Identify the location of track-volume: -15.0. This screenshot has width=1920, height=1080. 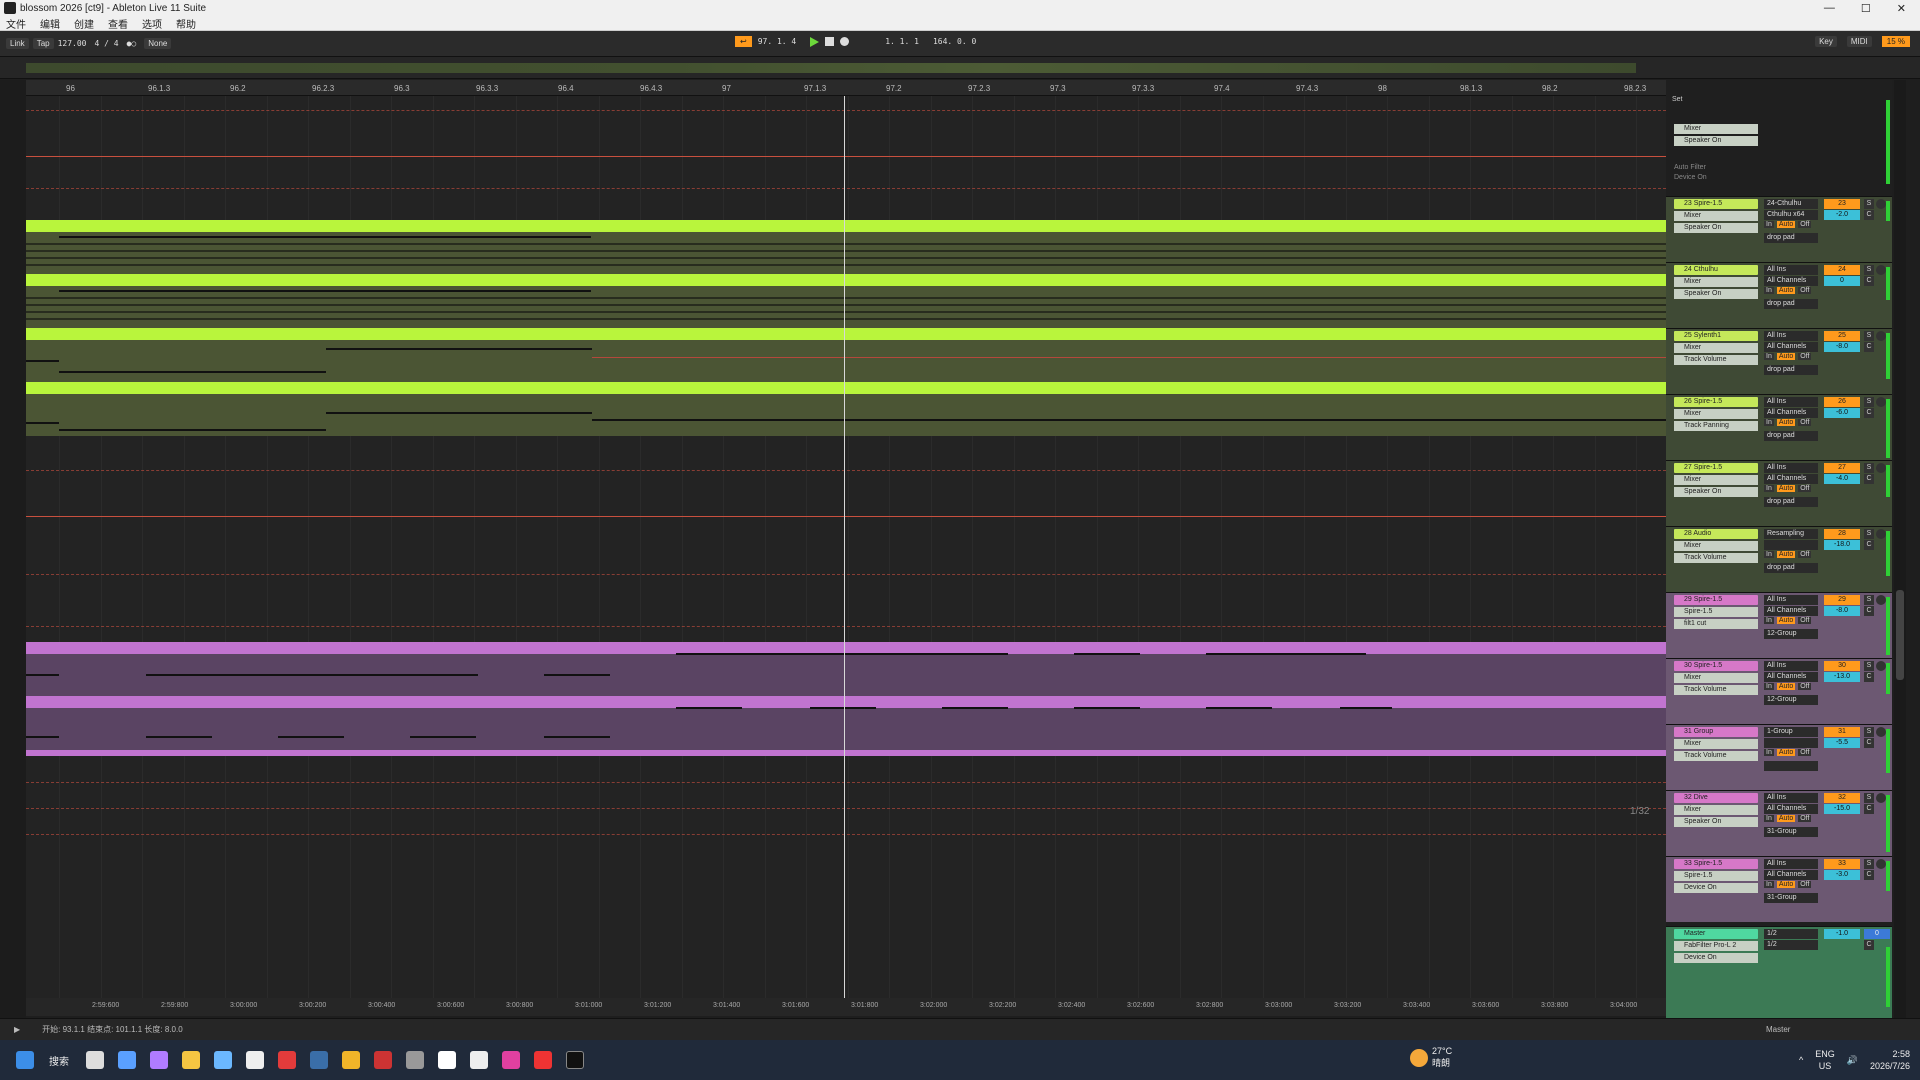
(1842, 809).